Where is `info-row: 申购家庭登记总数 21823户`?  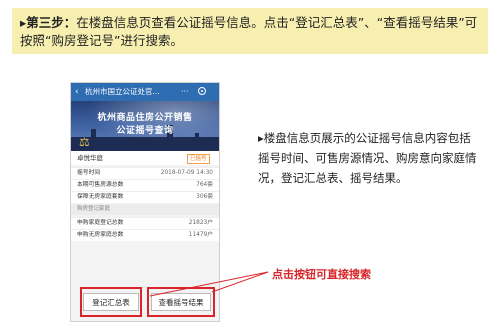 info-row: 申购家庭登记总数 21823户 is located at coordinates (145, 223).